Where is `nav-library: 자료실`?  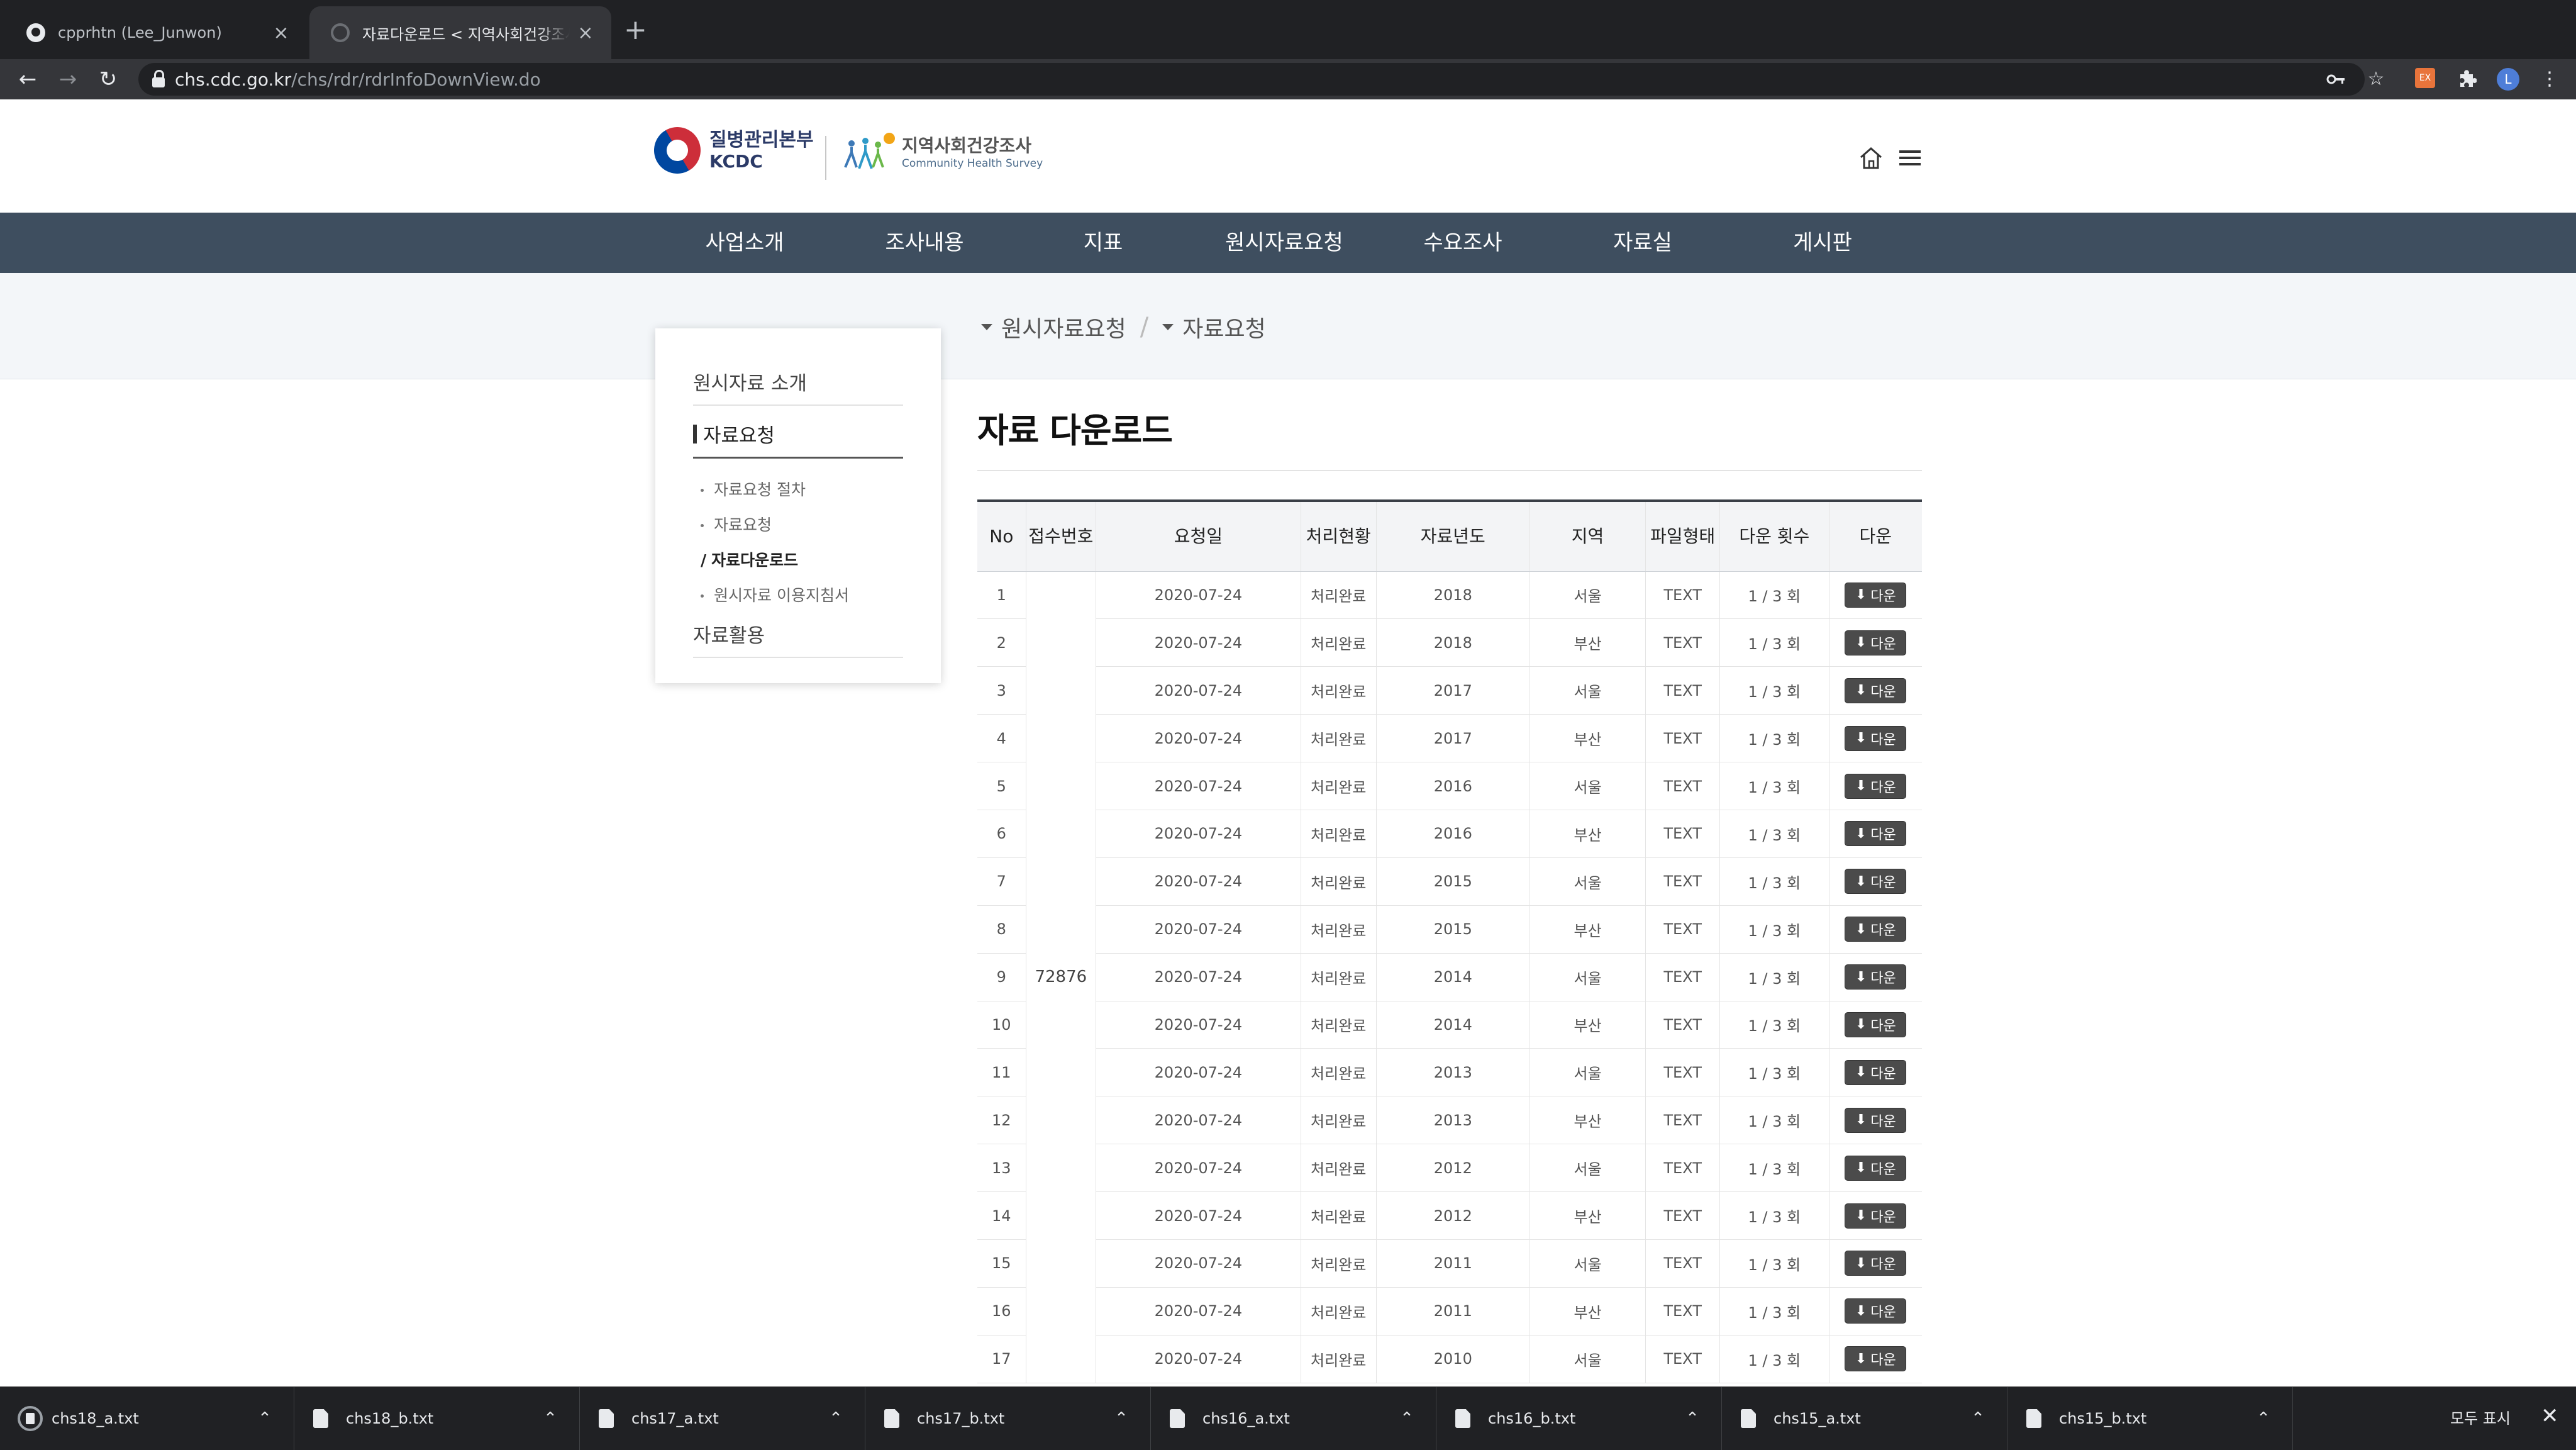 nav-library: 자료실 is located at coordinates (1642, 243).